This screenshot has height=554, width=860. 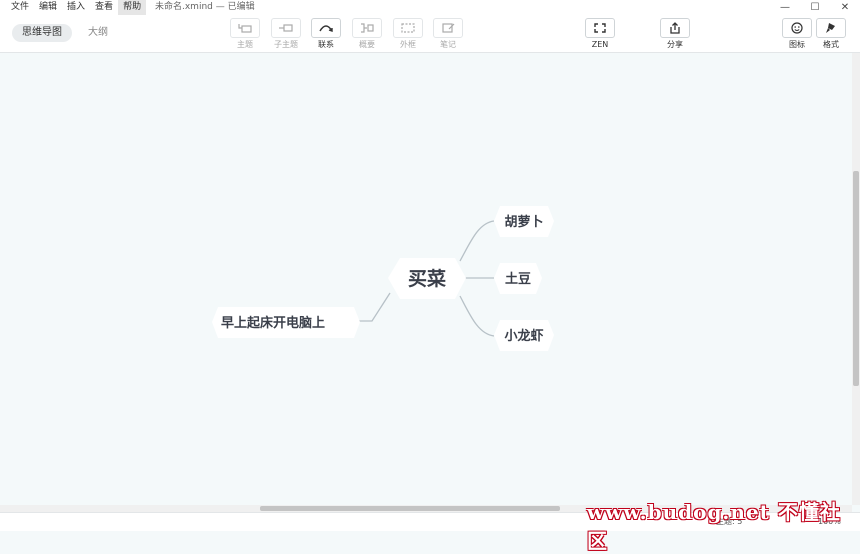 I want to click on tab-mind-map: 思维导图, so click(x=42, y=33).